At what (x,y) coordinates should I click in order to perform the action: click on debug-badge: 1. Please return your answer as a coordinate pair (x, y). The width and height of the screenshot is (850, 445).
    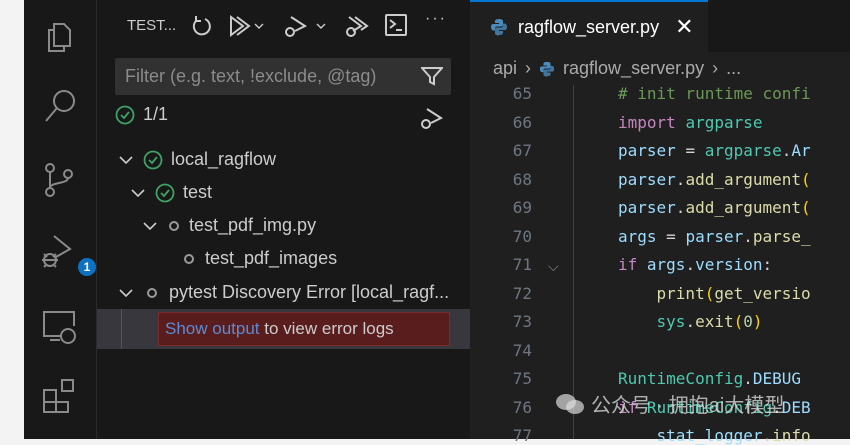
    Looking at the image, I should click on (87, 267).